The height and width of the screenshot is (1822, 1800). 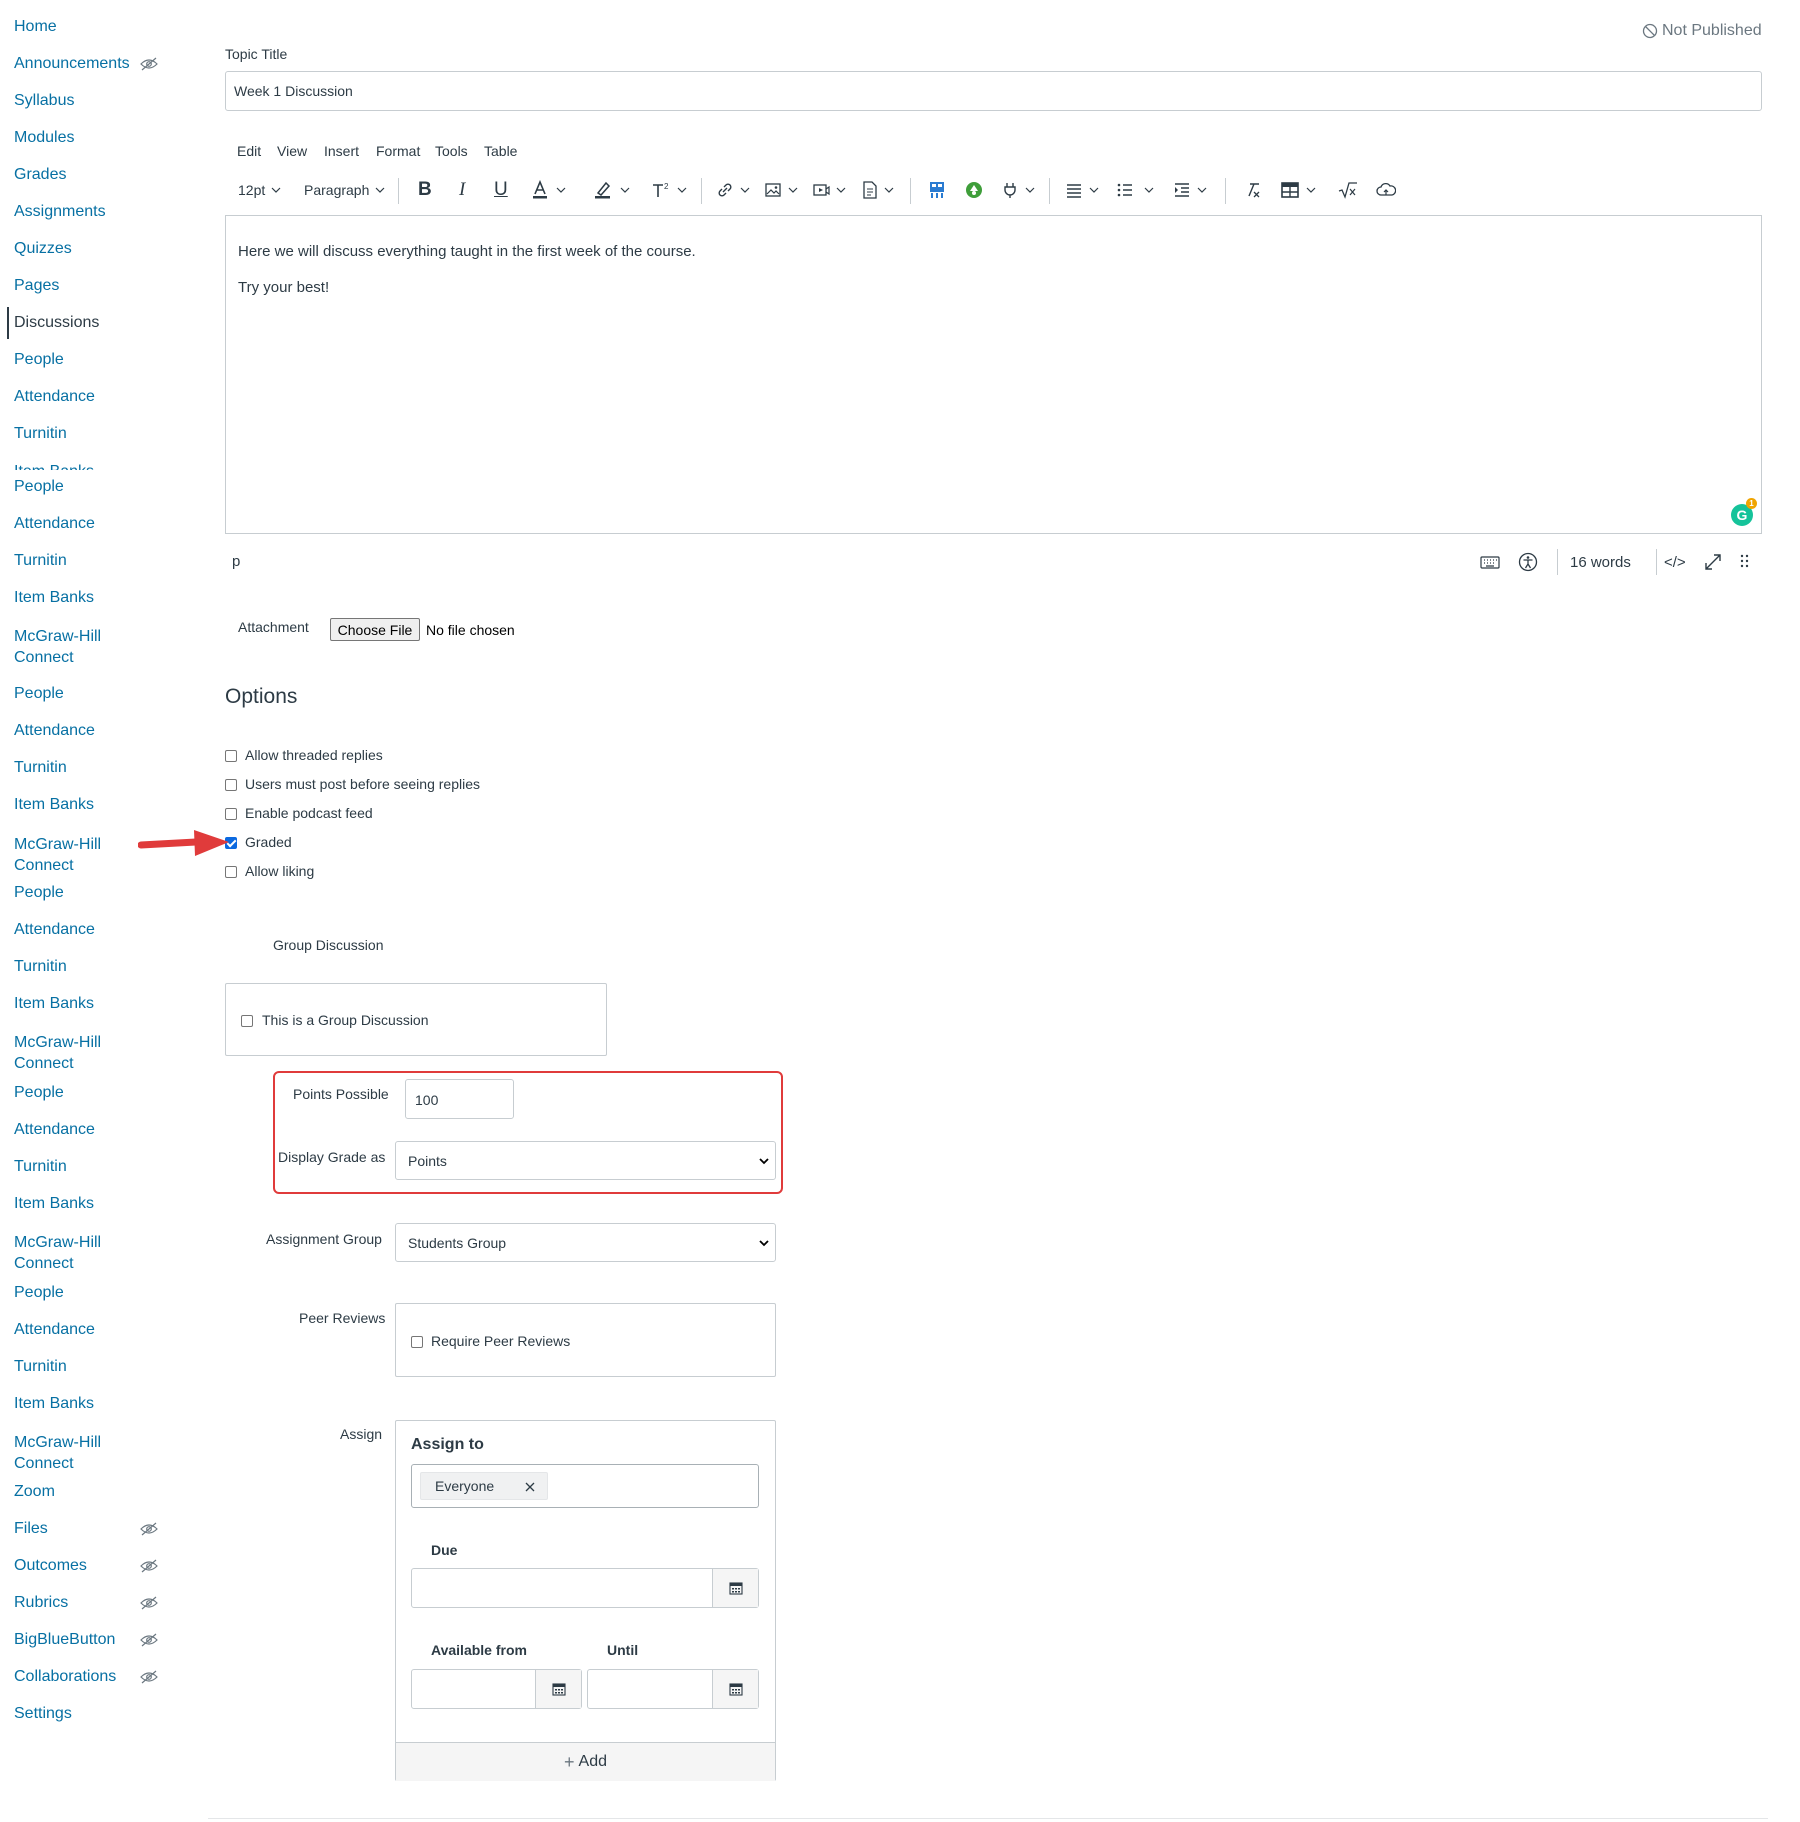 I want to click on option-checkbox-allow-threaded-replies, so click(x=231, y=756).